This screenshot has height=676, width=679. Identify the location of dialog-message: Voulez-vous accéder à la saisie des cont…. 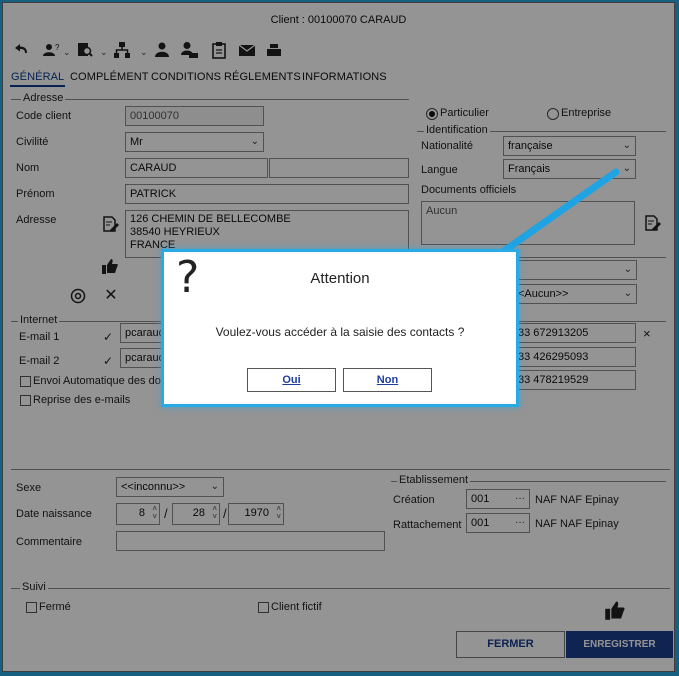
(340, 332).